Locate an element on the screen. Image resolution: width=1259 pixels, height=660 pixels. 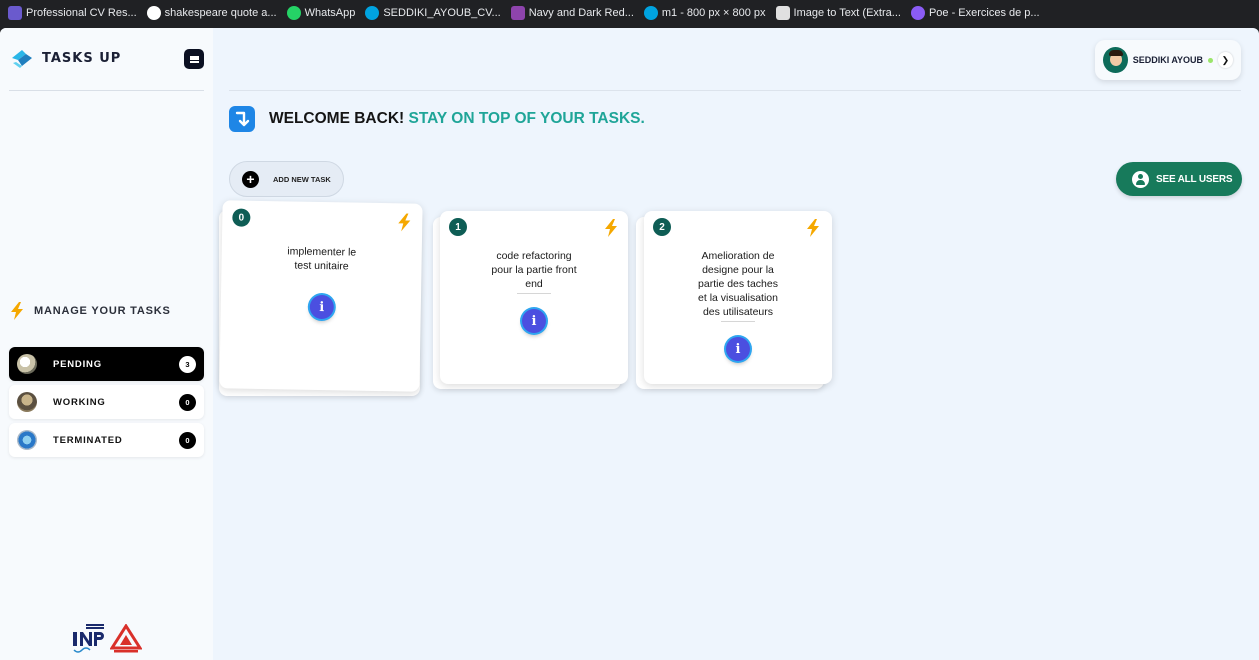
add-new-task-label: ADD NEW TASK is located at coordinates (302, 179).